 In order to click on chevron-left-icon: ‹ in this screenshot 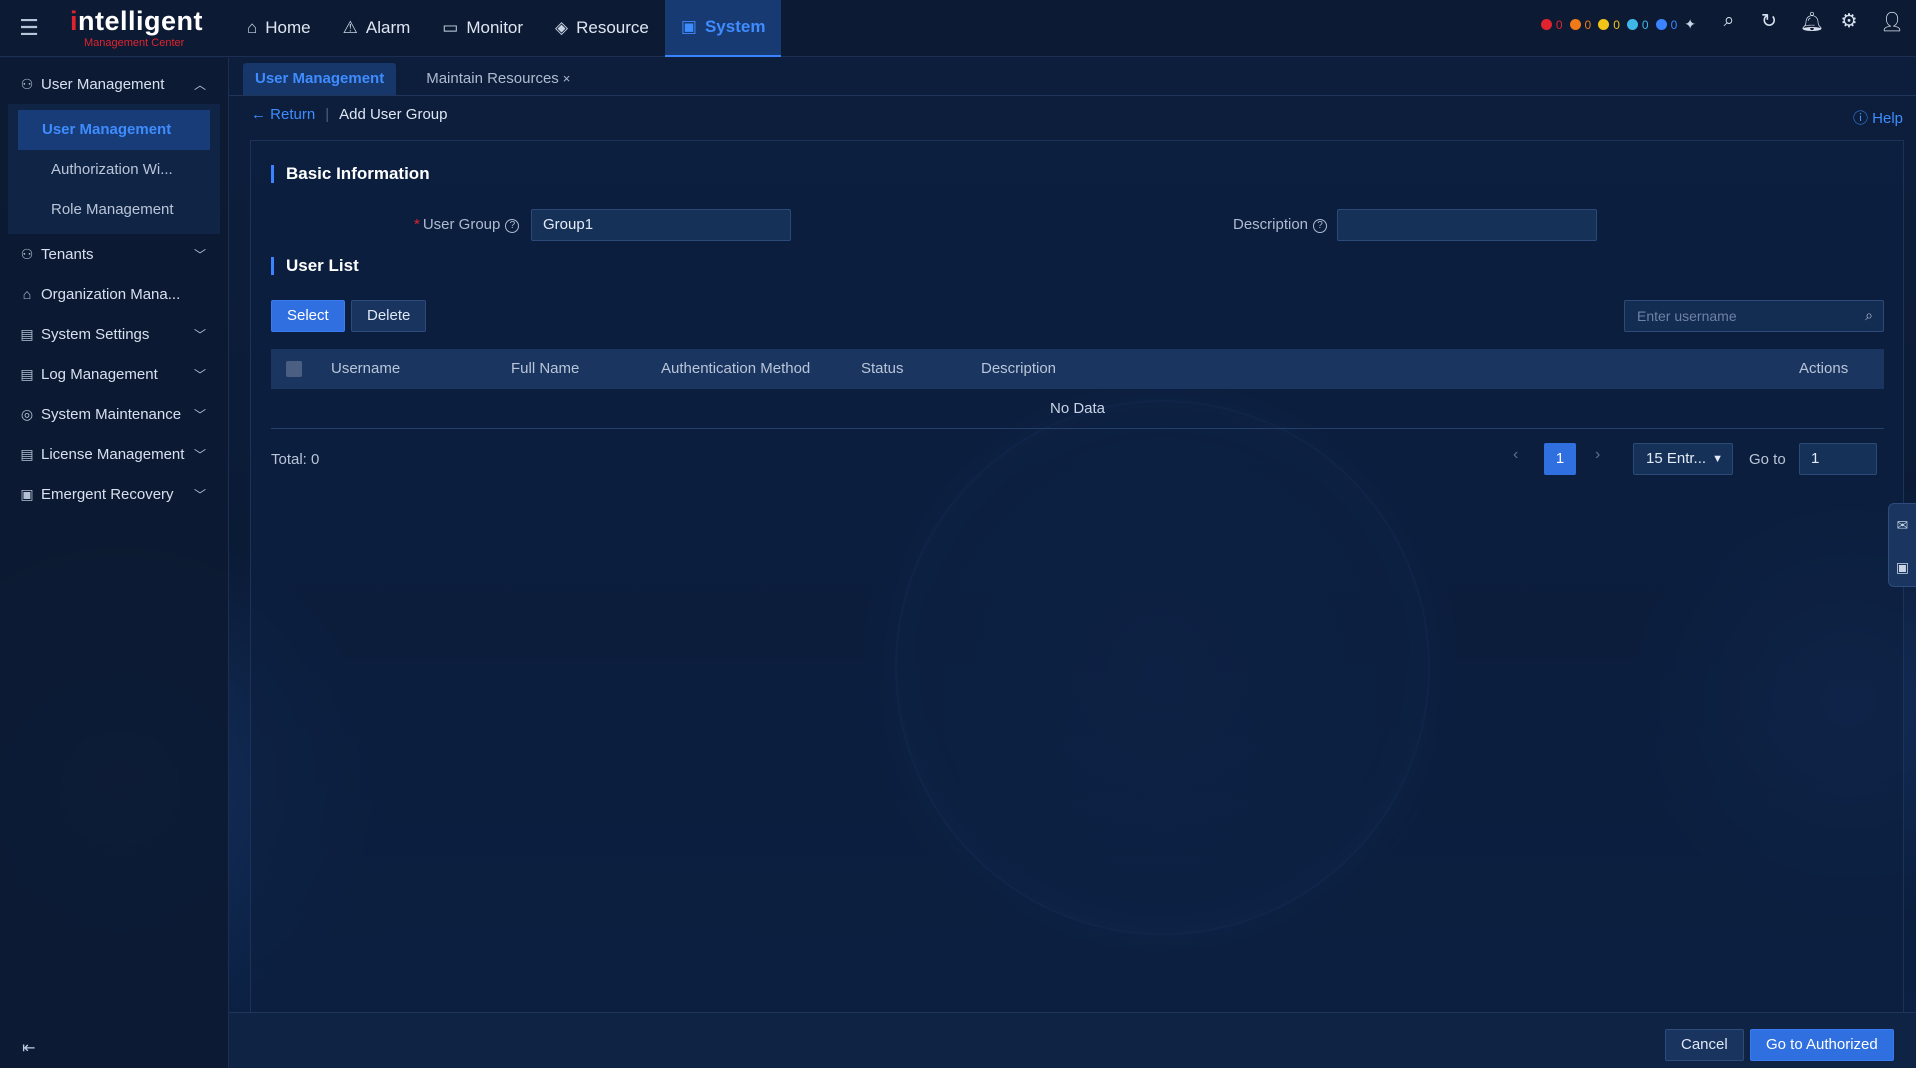, I will do `click(1515, 455)`.